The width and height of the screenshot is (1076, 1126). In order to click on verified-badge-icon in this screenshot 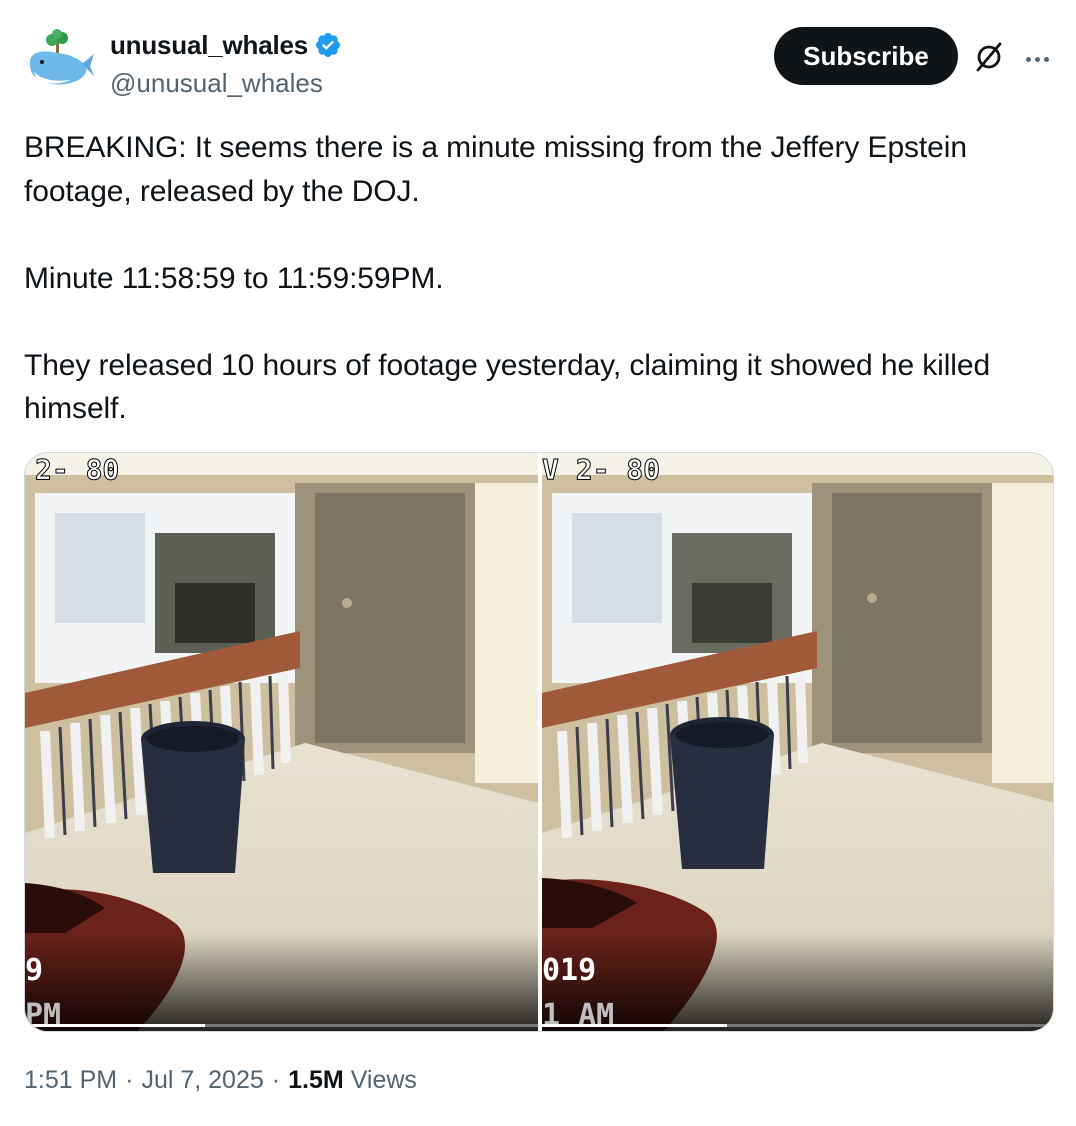, I will do `click(328, 45)`.